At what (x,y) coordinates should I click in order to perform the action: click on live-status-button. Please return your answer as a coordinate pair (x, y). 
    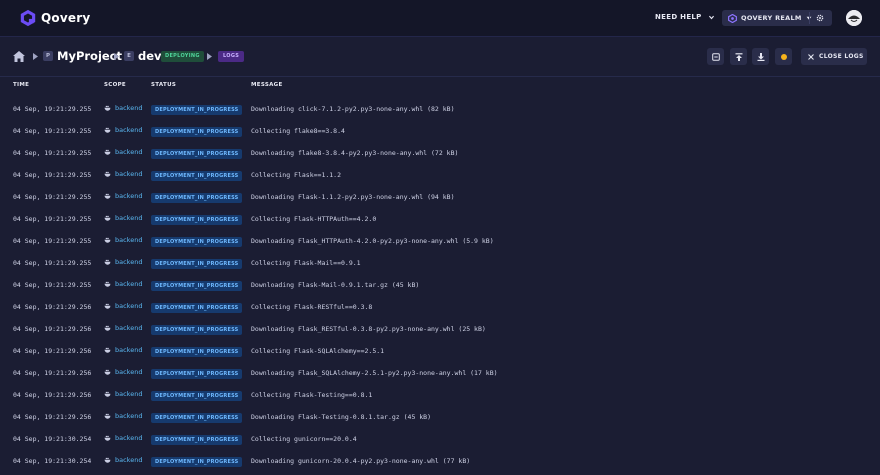
    Looking at the image, I should click on (783, 56).